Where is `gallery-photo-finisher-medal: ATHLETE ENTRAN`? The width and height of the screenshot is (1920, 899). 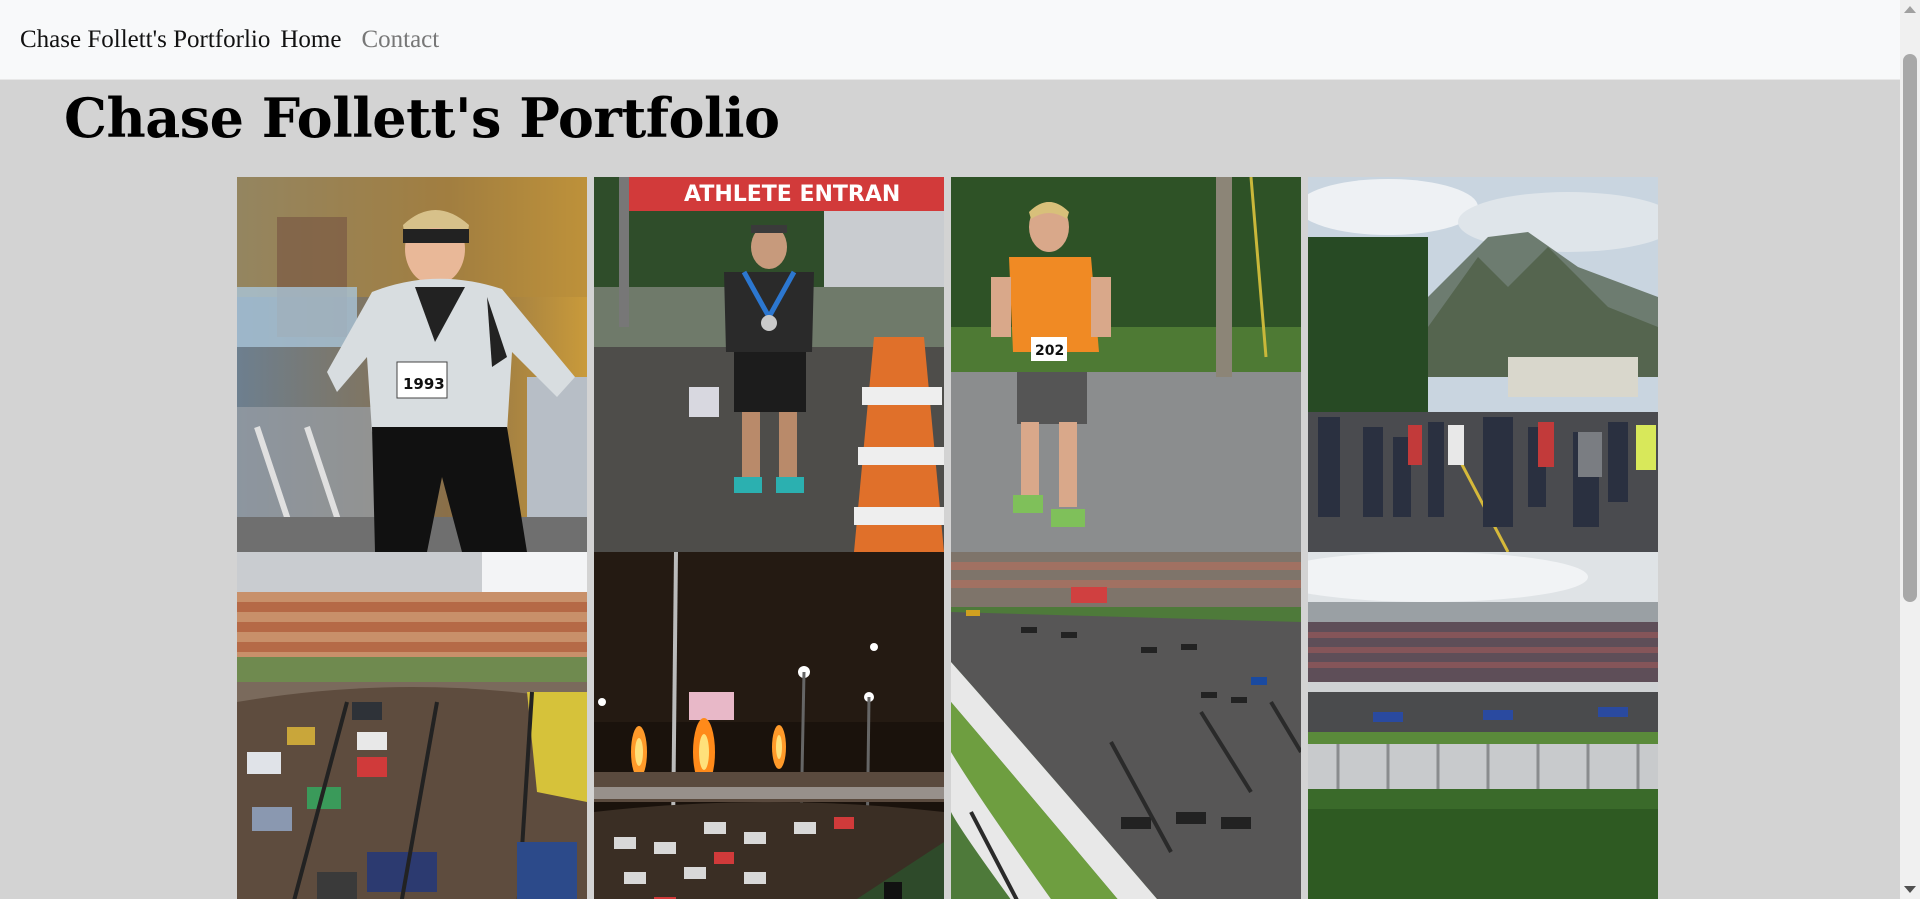
gallery-photo-finisher-medal: ATHLETE ENTRAN is located at coordinates (769, 364).